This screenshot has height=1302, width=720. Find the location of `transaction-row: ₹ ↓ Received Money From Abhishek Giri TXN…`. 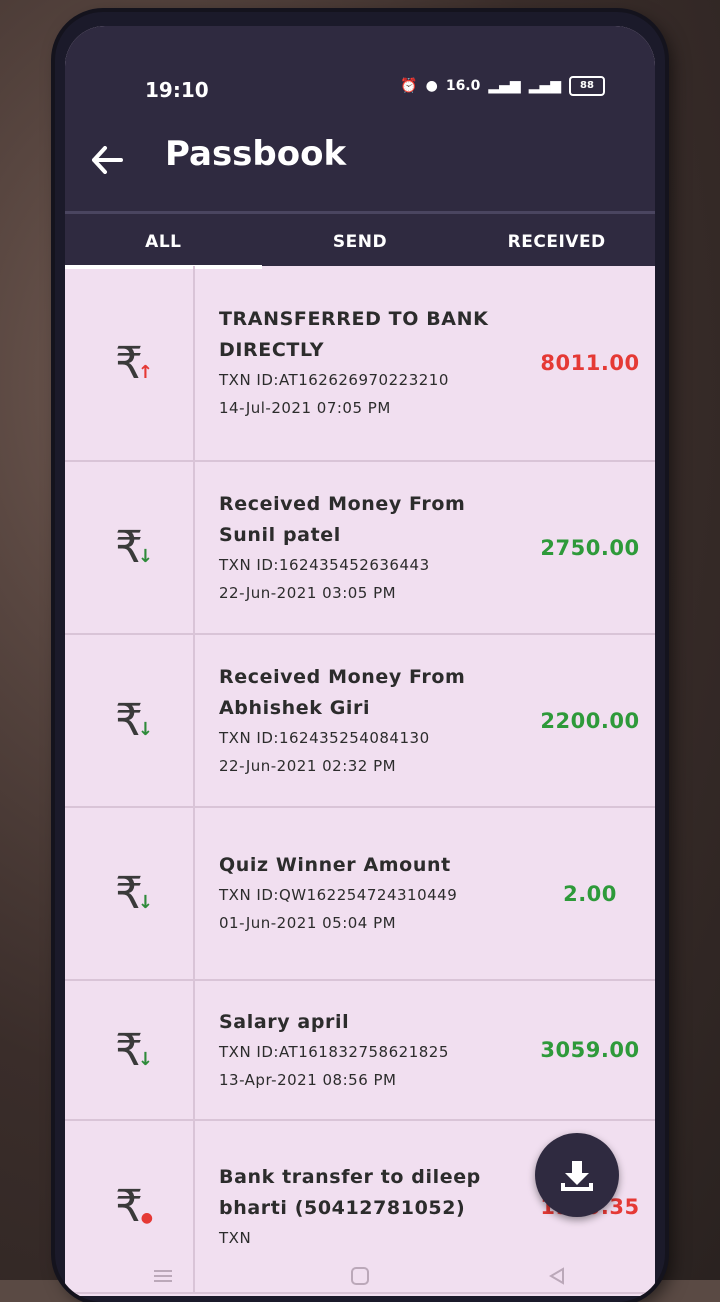

transaction-row: ₹ ↓ Received Money From Abhishek Giri TXN… is located at coordinates (360, 721).